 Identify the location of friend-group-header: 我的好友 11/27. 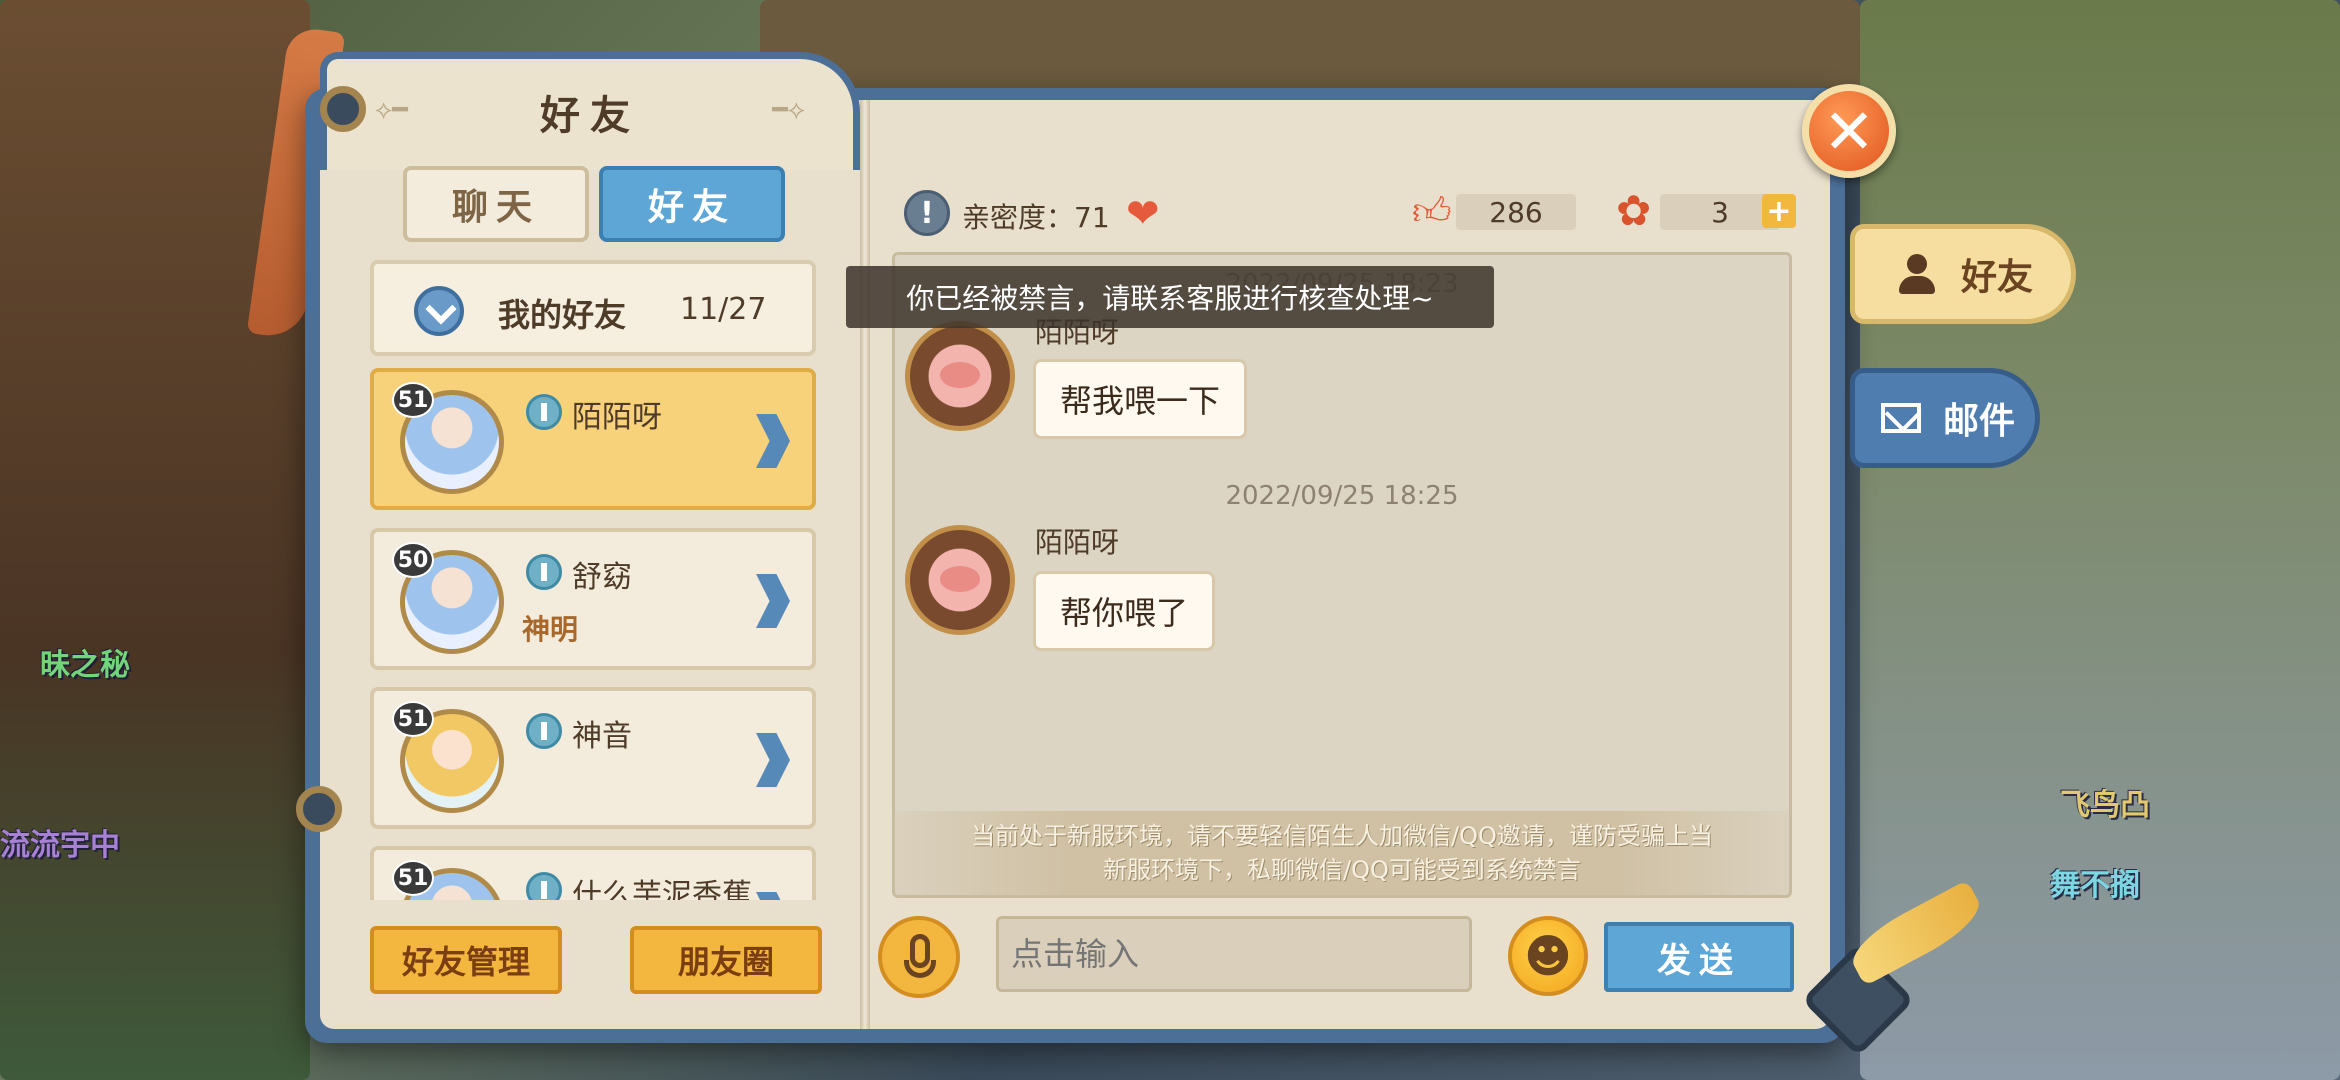
(593, 308).